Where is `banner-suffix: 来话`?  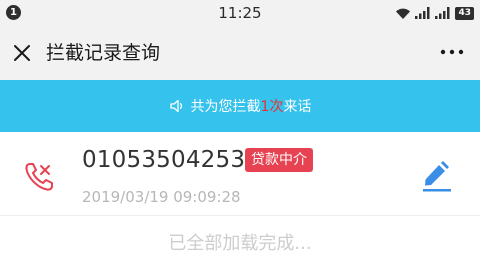
banner-suffix: 来话 is located at coordinates (297, 107).